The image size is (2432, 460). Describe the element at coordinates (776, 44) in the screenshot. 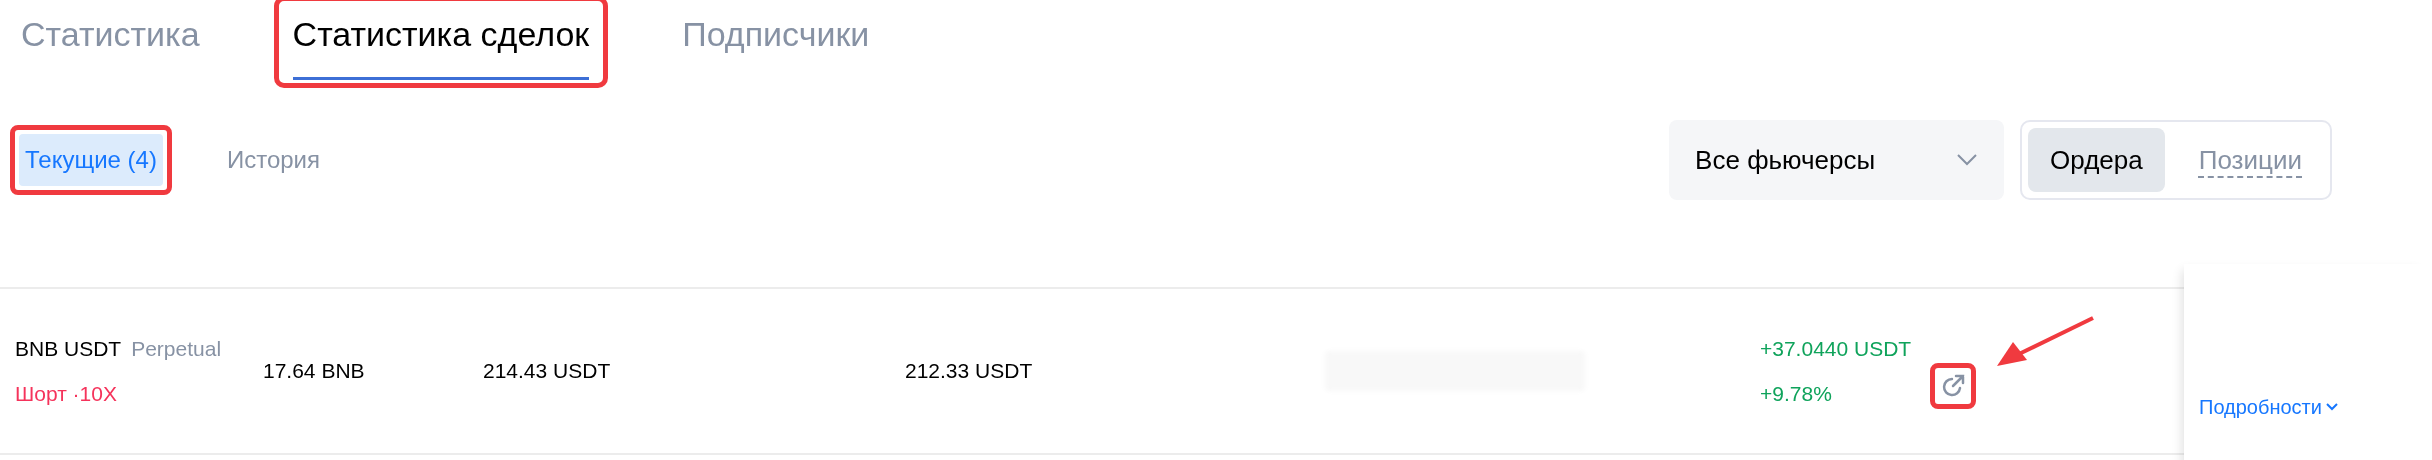

I see `tab: Подписчики` at that location.